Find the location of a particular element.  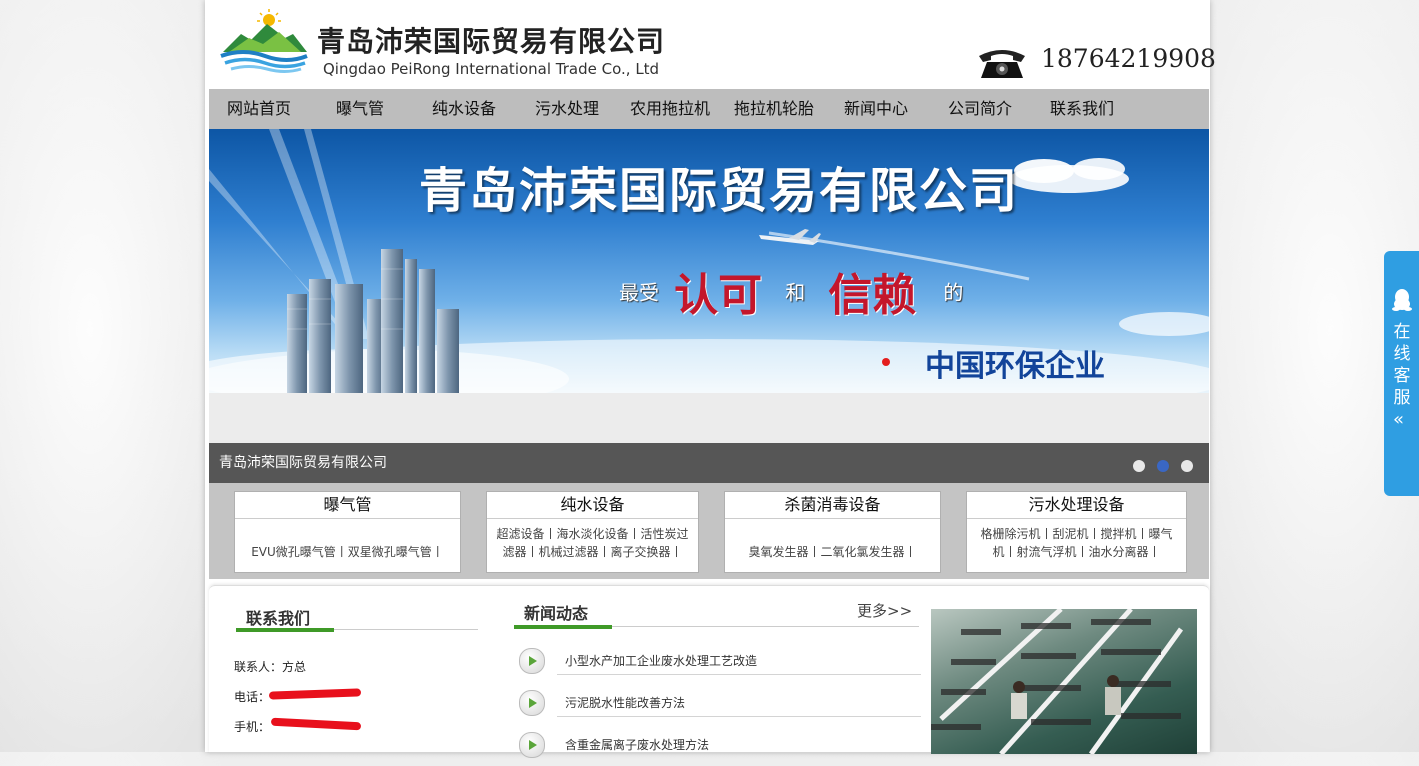

nav-item-home: 网站首页 is located at coordinates (259, 109).